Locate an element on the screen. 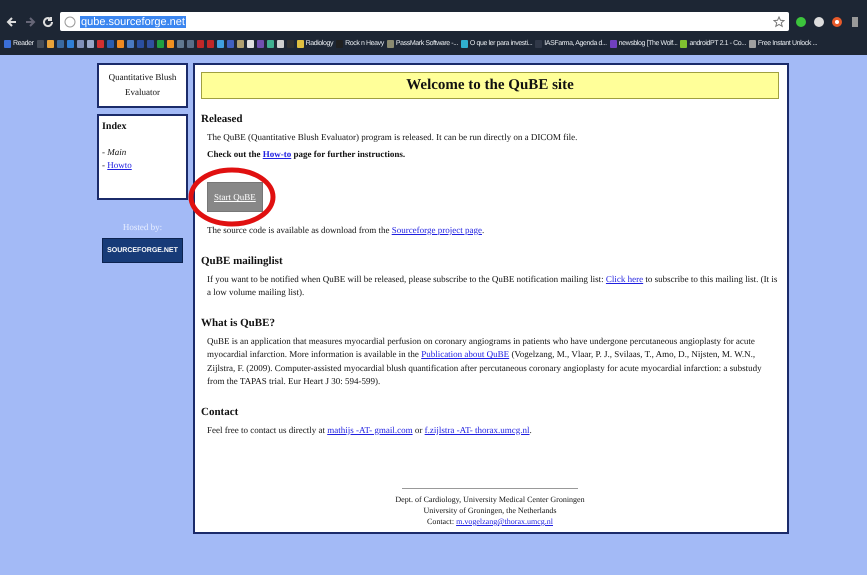 The image size is (867, 575). back-icon is located at coordinates (12, 22).